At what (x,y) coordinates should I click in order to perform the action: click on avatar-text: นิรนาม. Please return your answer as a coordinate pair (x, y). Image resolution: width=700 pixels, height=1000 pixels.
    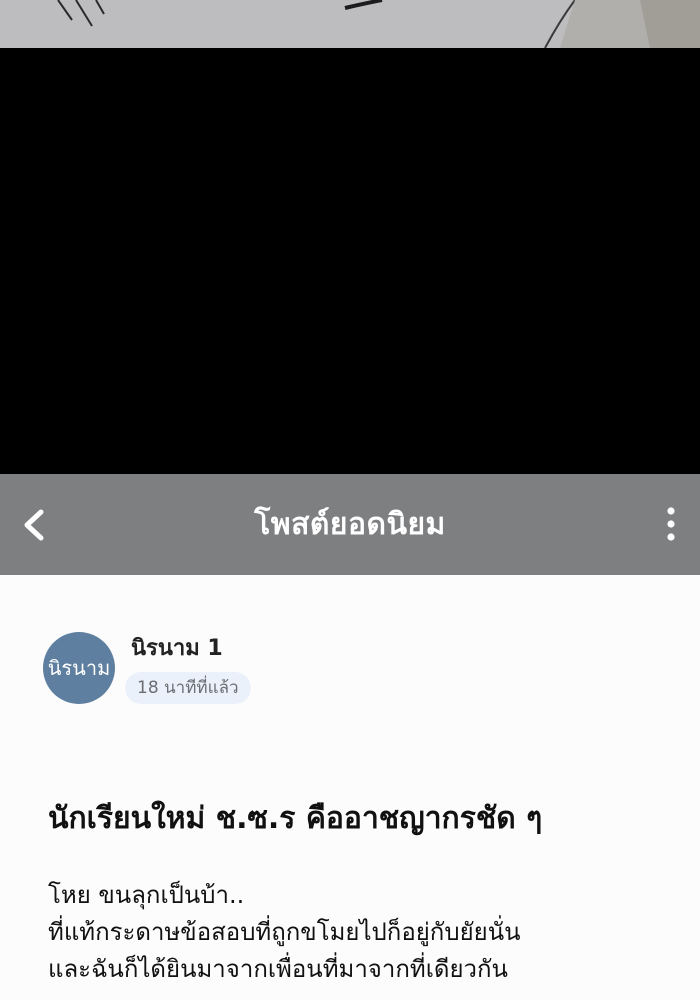
    Looking at the image, I should click on (79, 668).